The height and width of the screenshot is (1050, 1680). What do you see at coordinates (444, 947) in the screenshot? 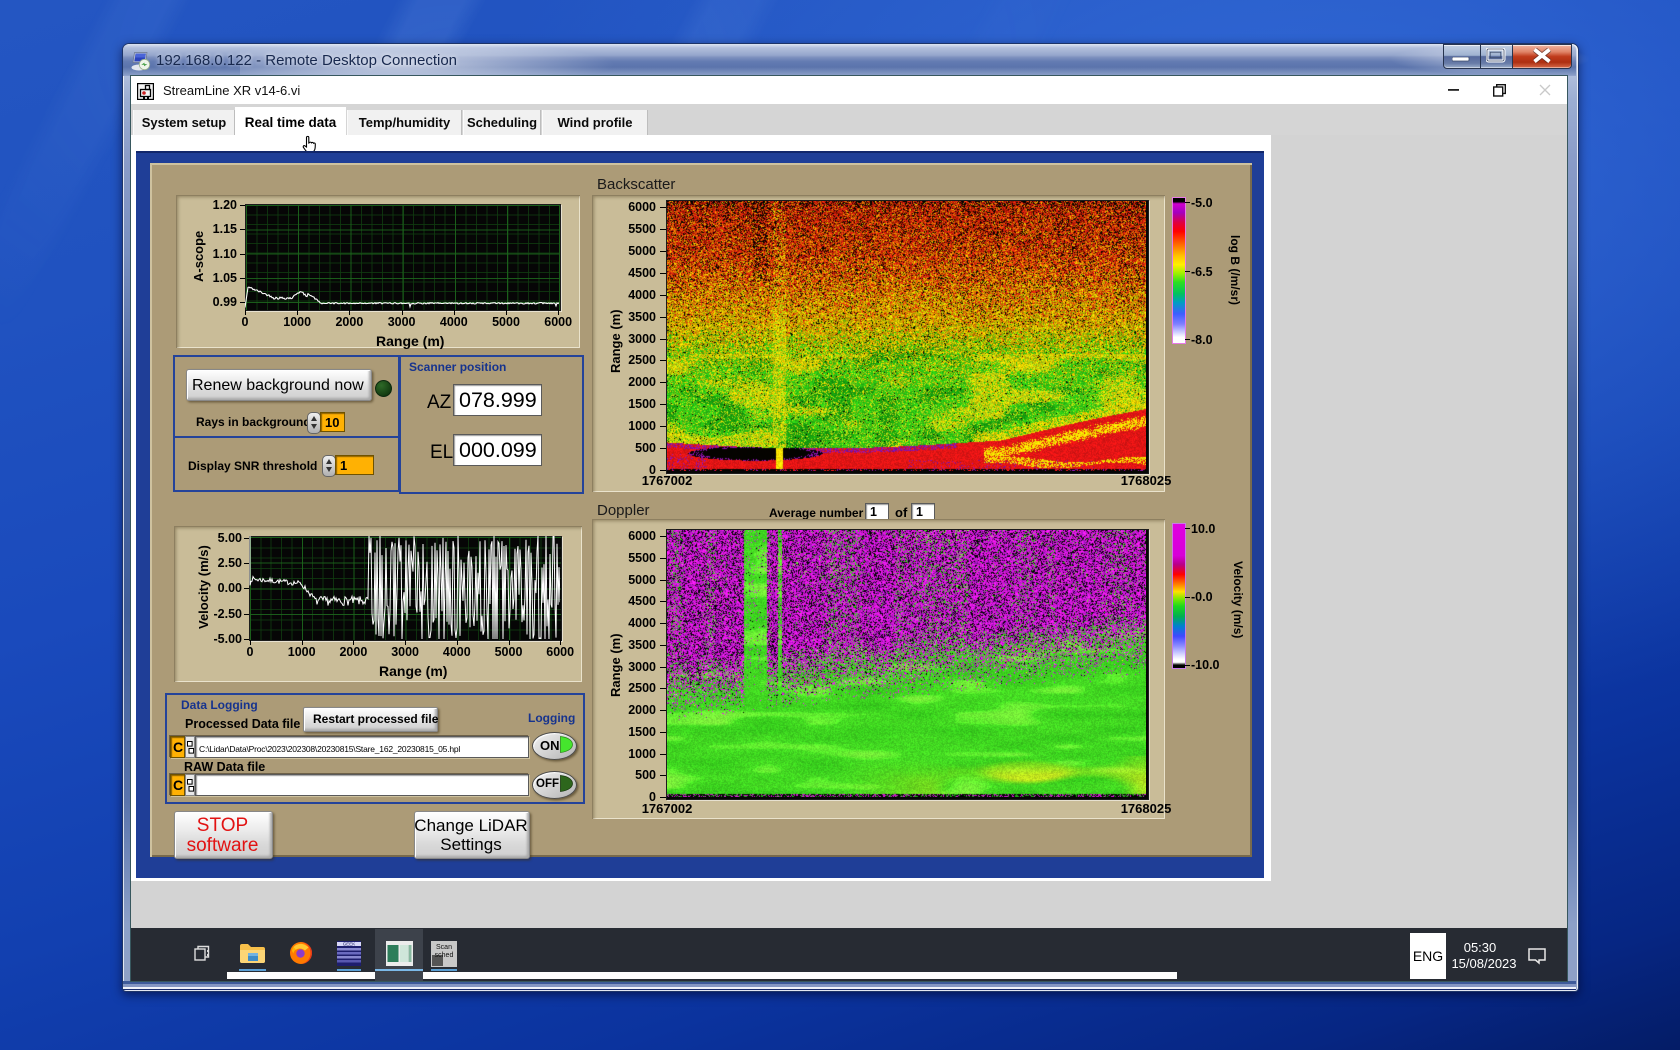
I see `svg-text: Scan` at bounding box center [444, 947].